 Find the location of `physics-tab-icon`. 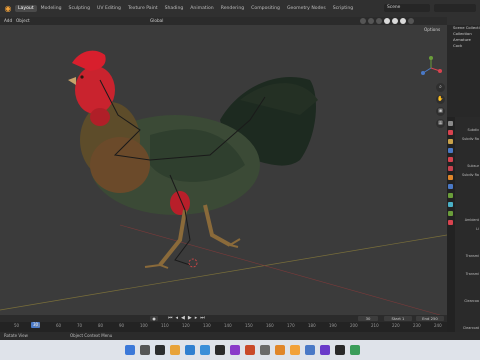

physics-tab-icon is located at coordinates (450, 204).